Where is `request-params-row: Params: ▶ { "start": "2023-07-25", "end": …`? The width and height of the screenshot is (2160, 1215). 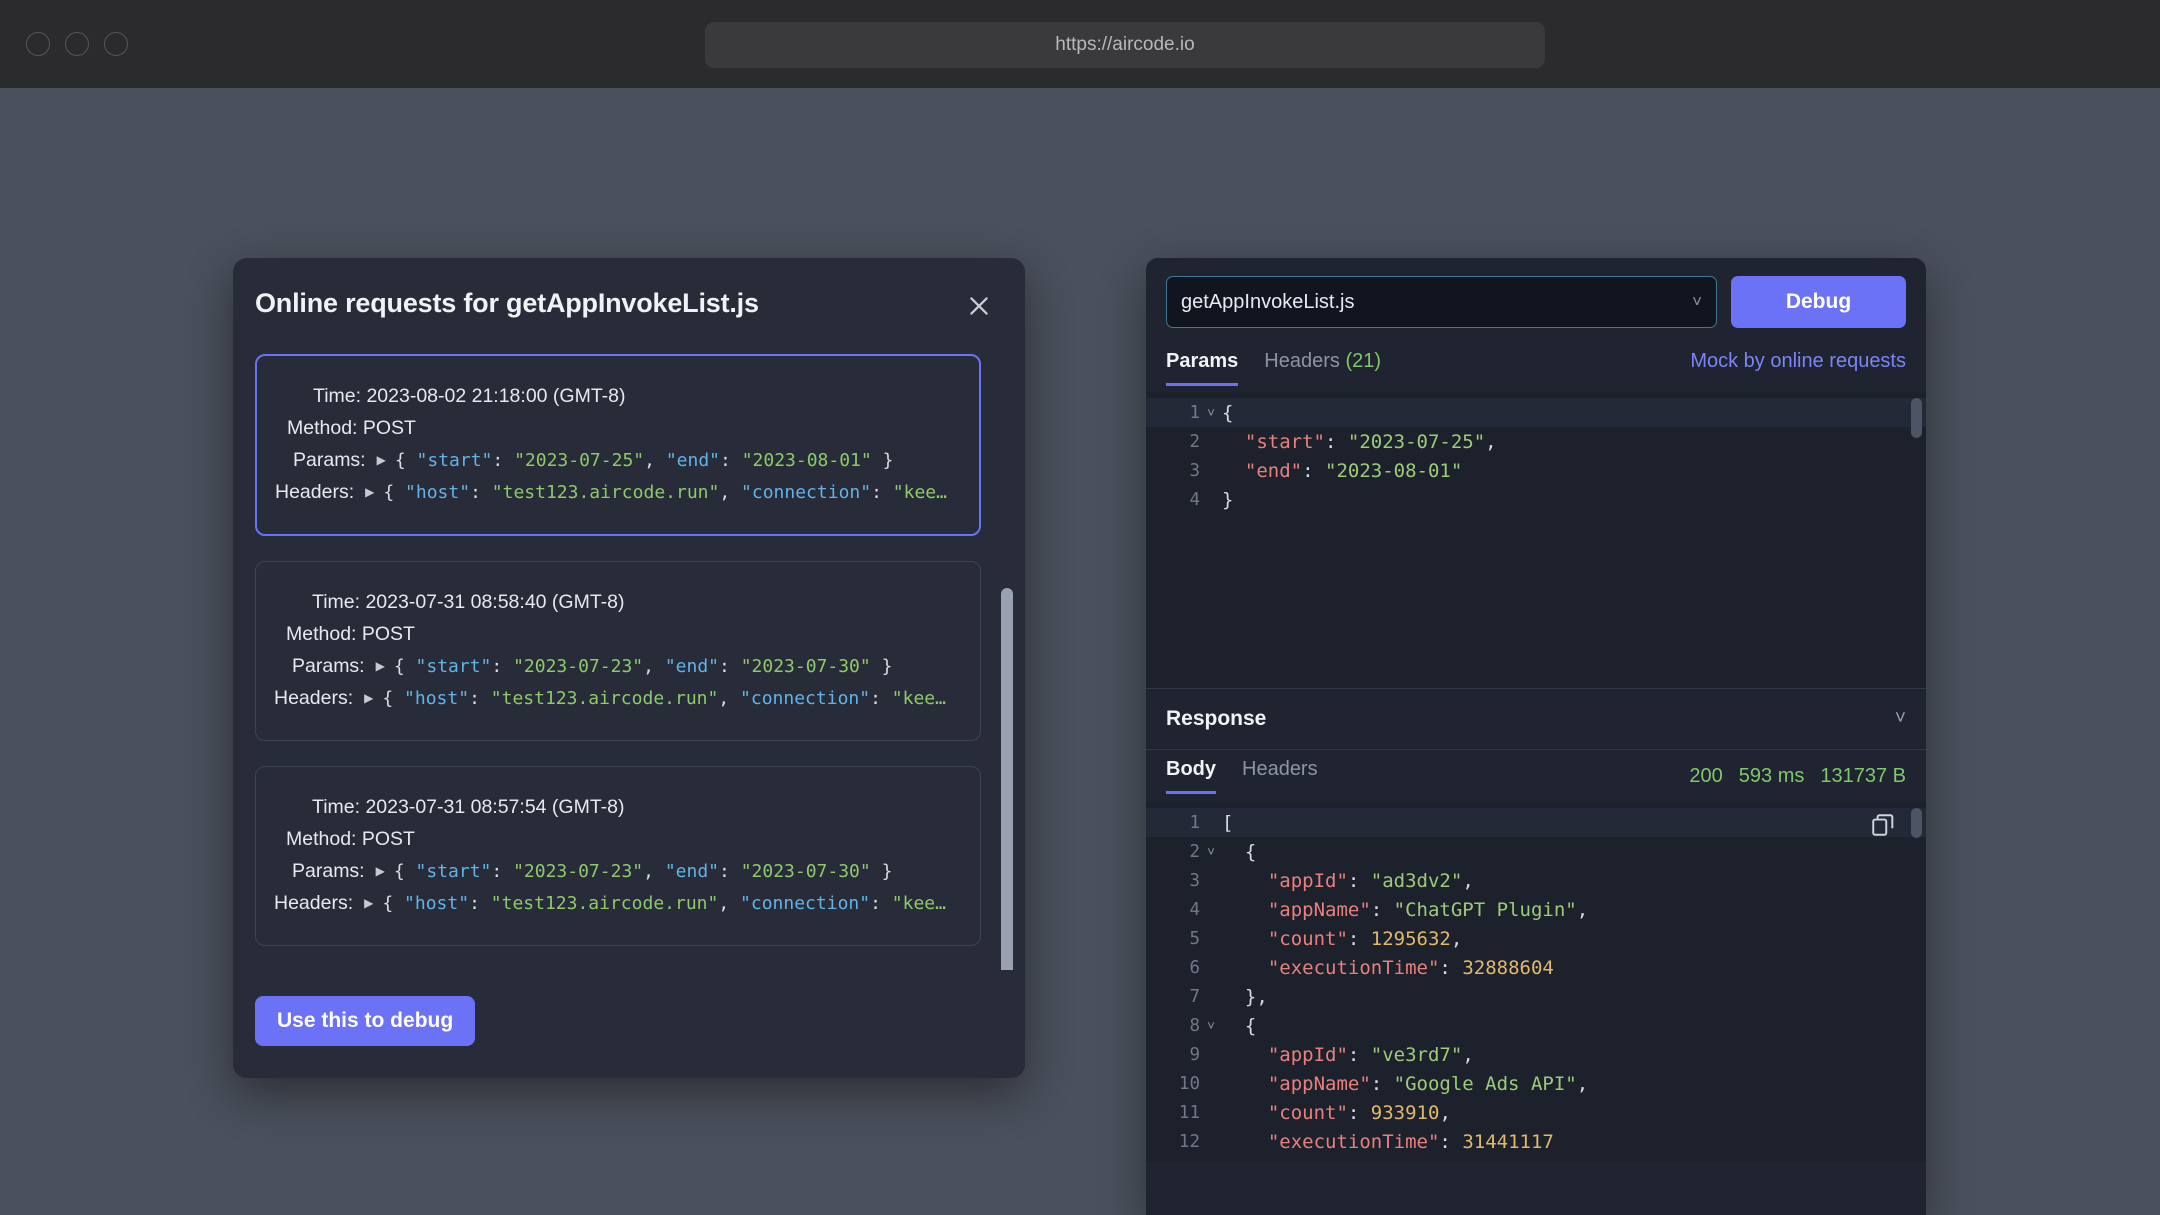
request-params-row: Params: ▶ { "start": "2023-07-25", "end": … is located at coordinates (618, 460).